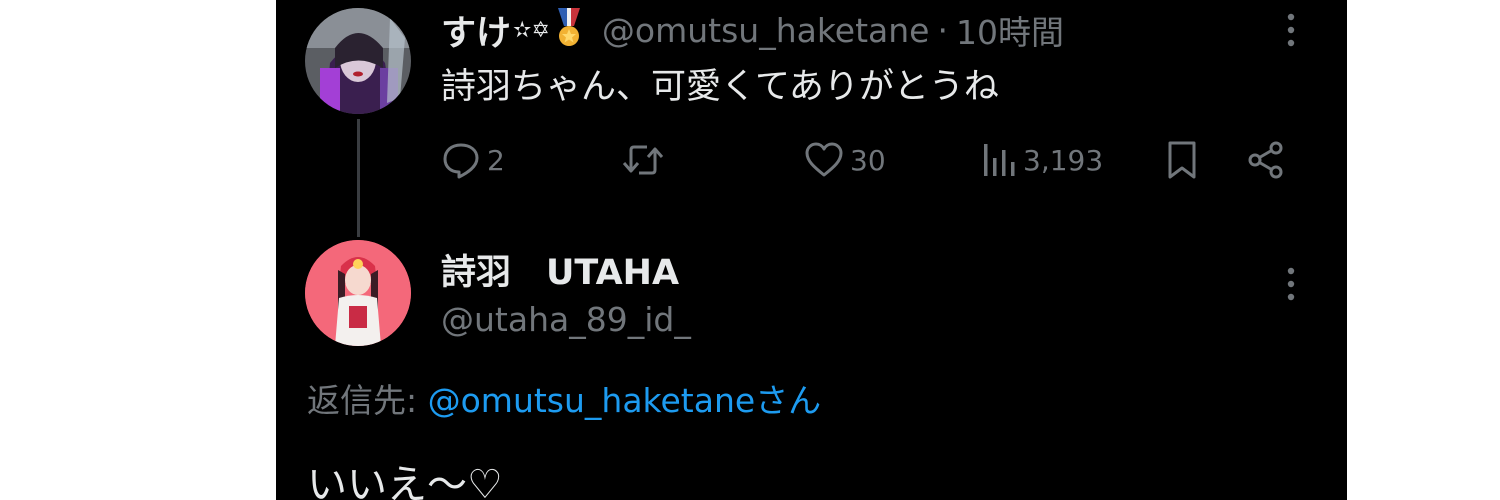 This screenshot has width=1500, height=500. I want to click on reply-count: 2, so click(496, 160).